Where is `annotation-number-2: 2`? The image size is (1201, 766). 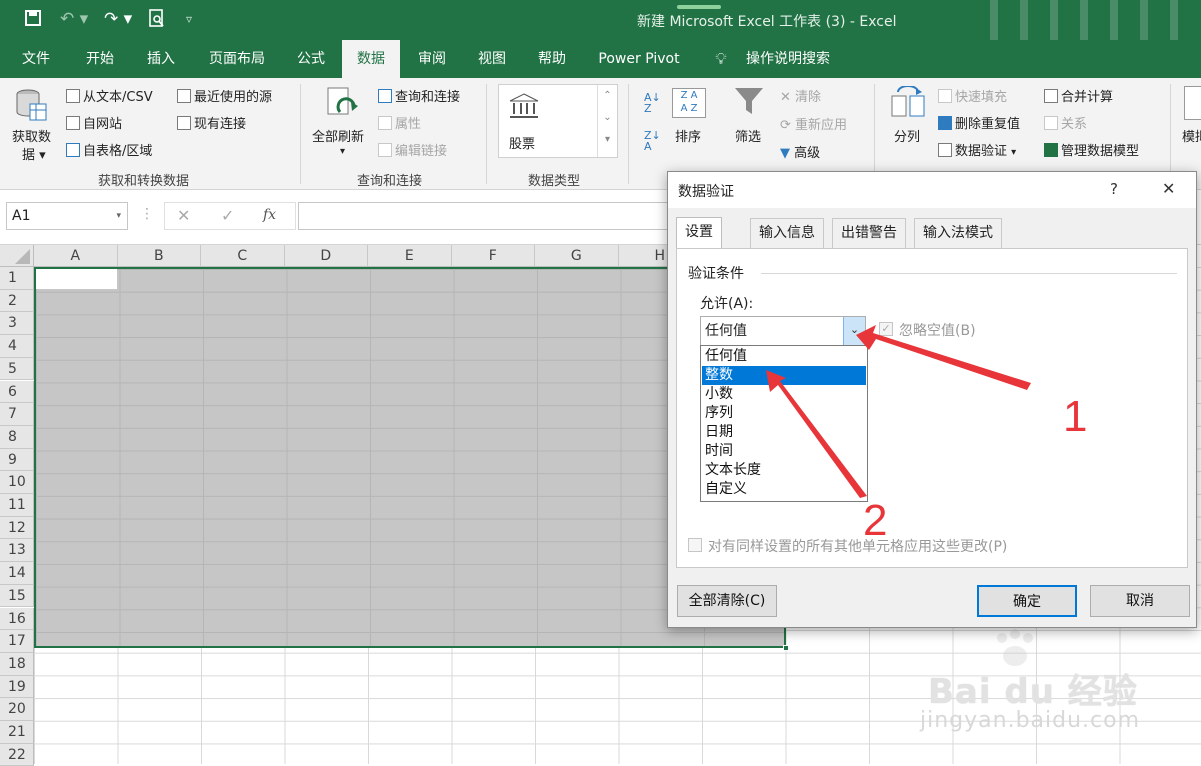 annotation-number-2: 2 is located at coordinates (875, 520).